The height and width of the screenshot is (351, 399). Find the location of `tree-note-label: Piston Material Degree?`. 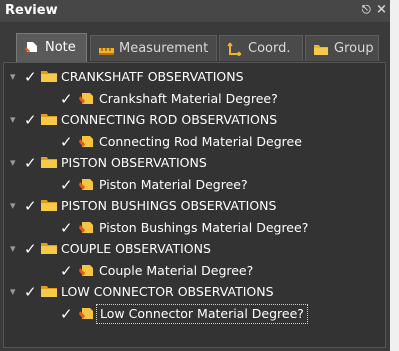

tree-note-label: Piston Material Degree? is located at coordinates (173, 184).